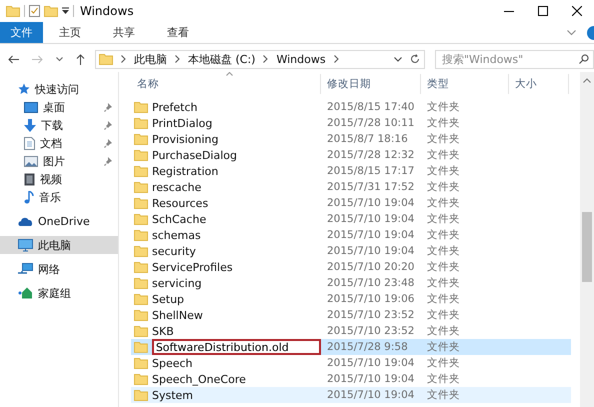 Image resolution: width=594 pixels, height=407 pixels. I want to click on maximize-icon, so click(543, 11).